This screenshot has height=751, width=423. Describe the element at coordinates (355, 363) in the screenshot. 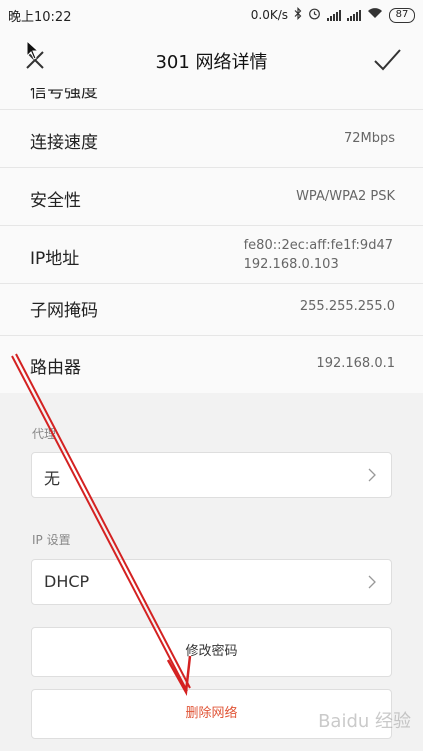

I see `detail-row-value: 192.168.0.1` at that location.